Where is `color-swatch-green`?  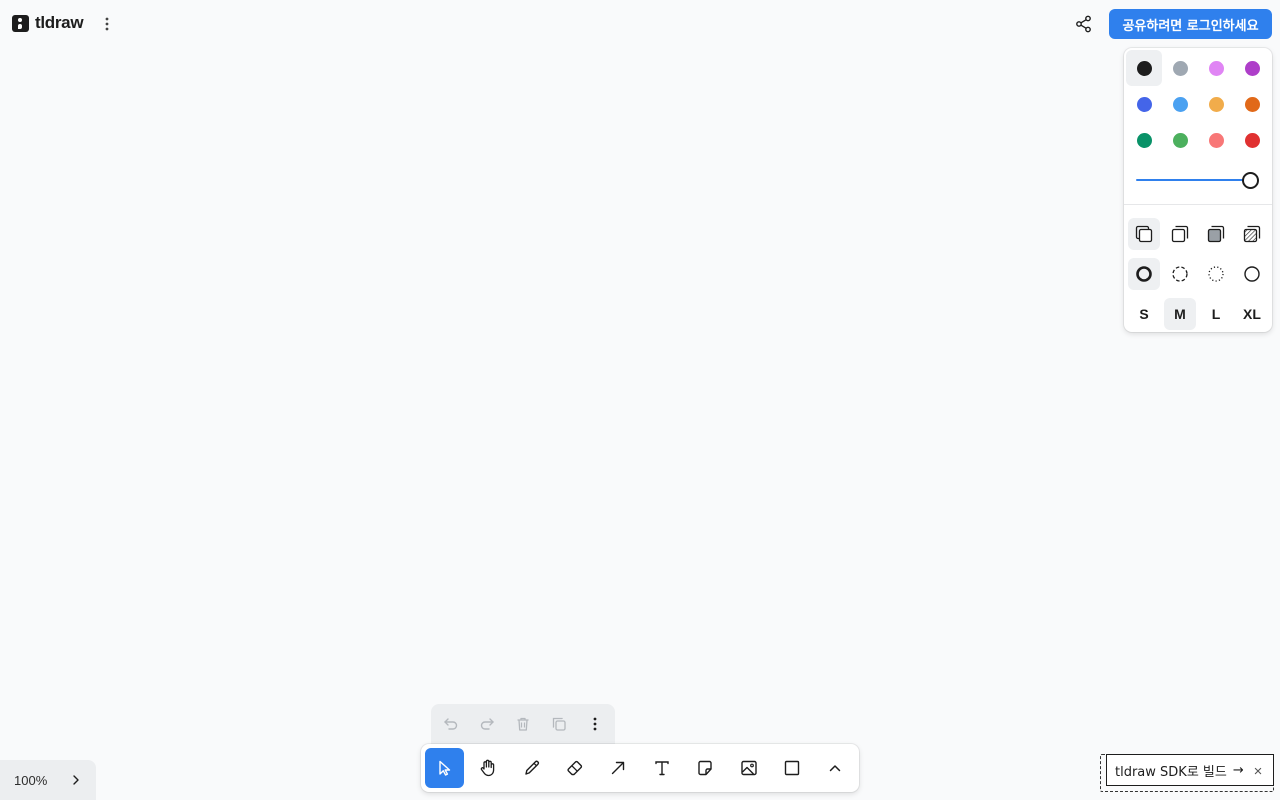
color-swatch-green is located at coordinates (1144, 140).